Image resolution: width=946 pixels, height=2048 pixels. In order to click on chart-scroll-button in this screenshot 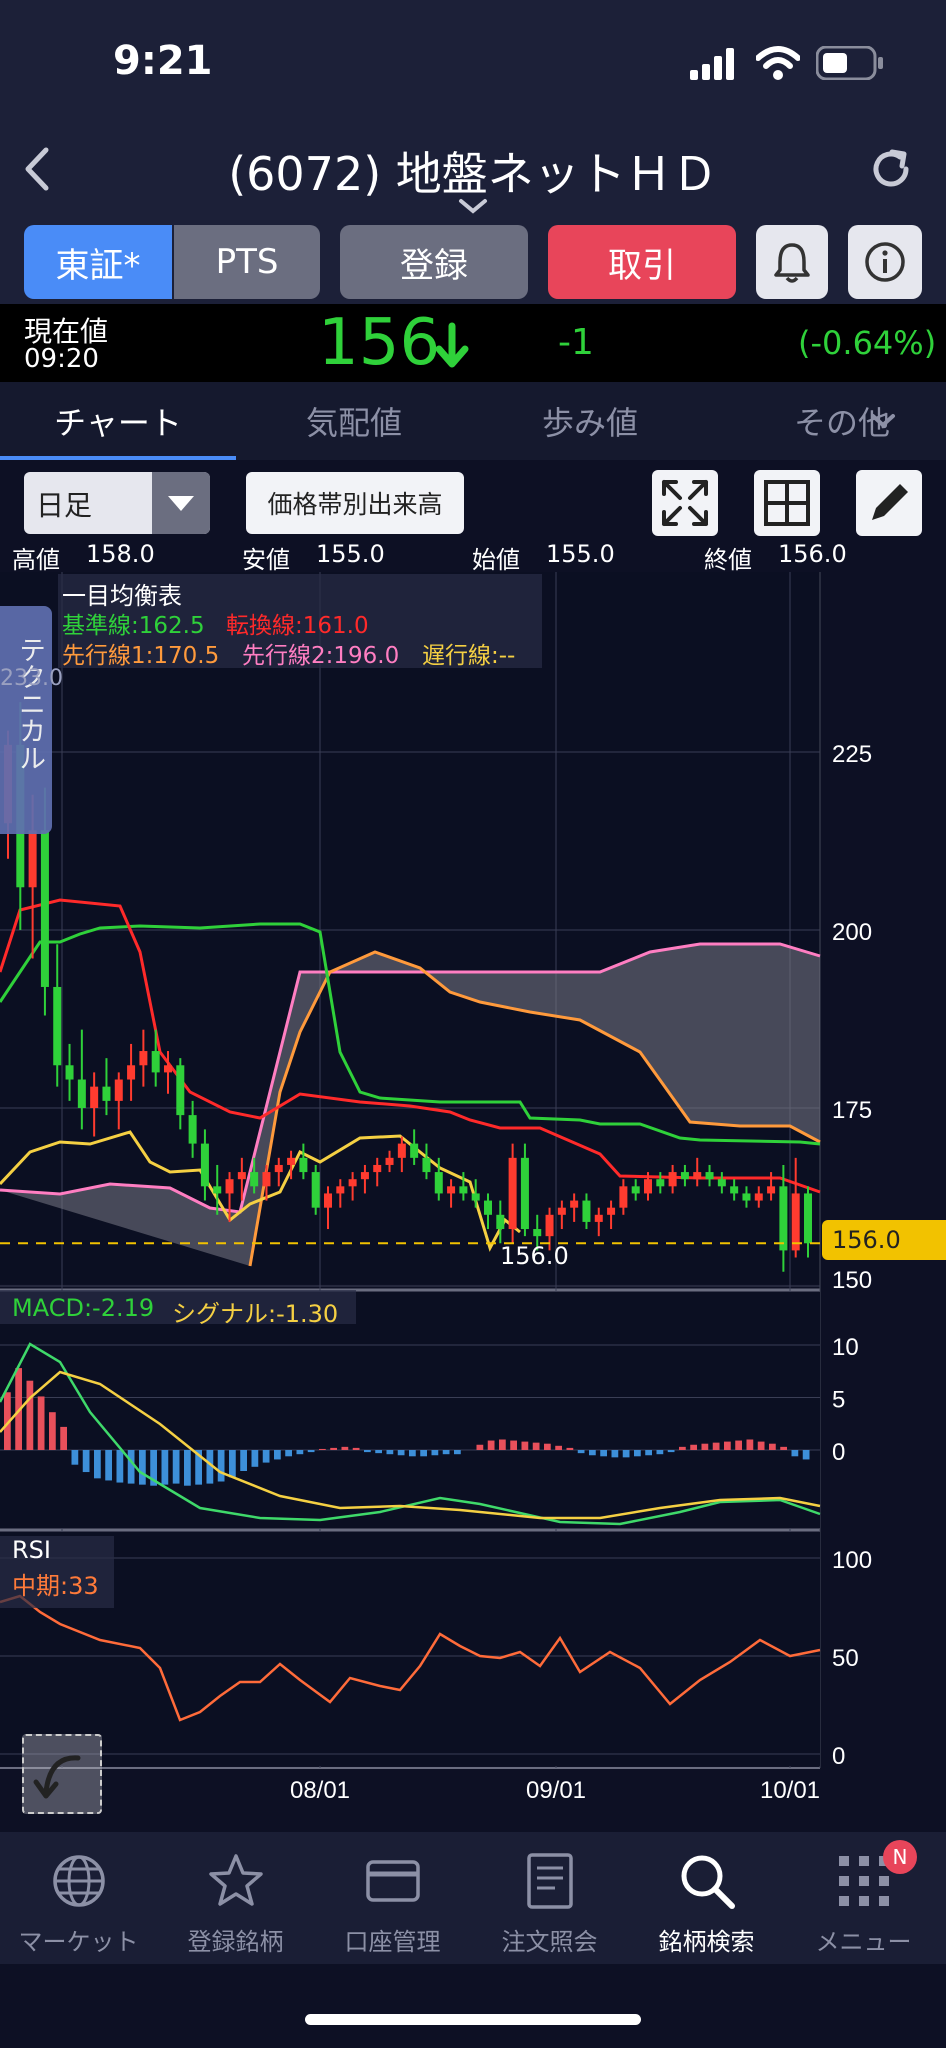, I will do `click(62, 1774)`.